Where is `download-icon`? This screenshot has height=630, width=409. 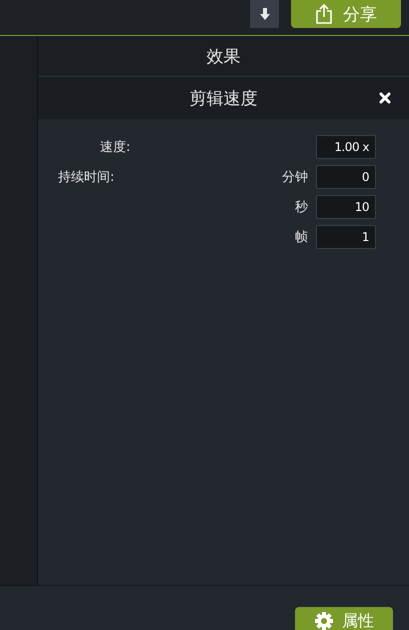 download-icon is located at coordinates (264, 14).